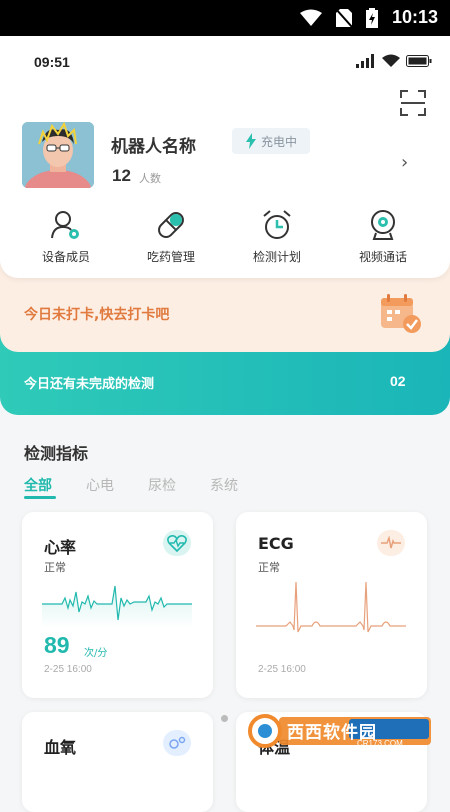 The width and height of the screenshot is (450, 812). What do you see at coordinates (100, 485) in the screenshot?
I see `tab-ecg: 心电` at bounding box center [100, 485].